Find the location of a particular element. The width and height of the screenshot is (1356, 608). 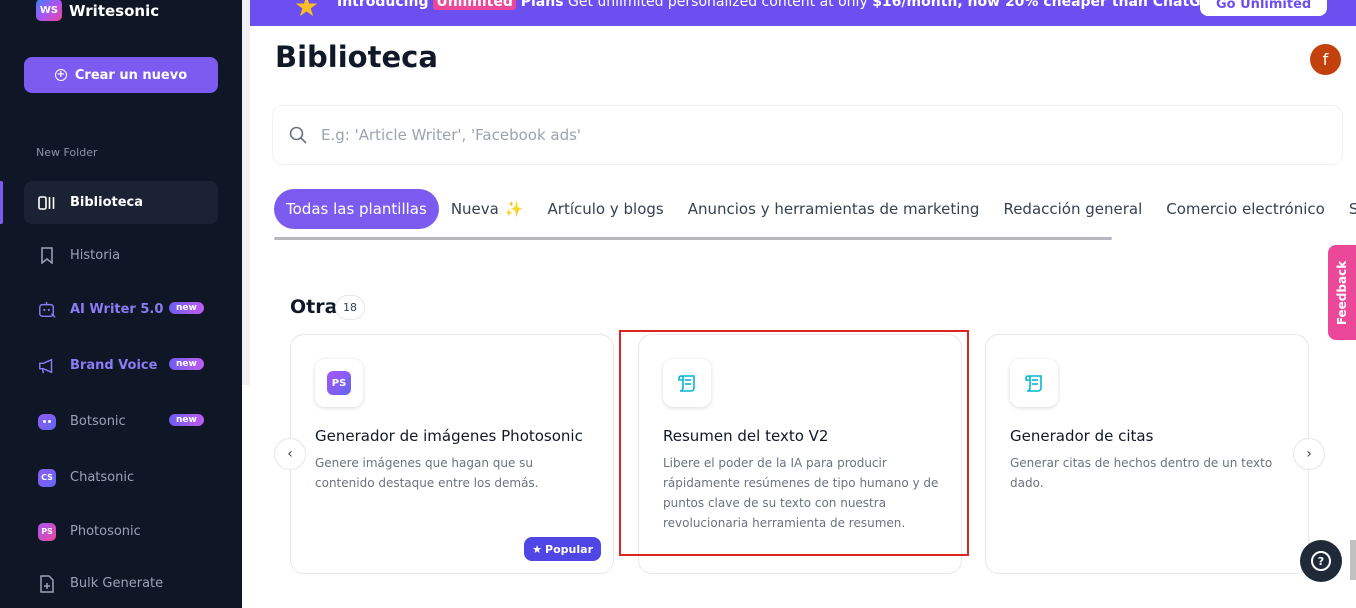

search-box is located at coordinates (807, 135).